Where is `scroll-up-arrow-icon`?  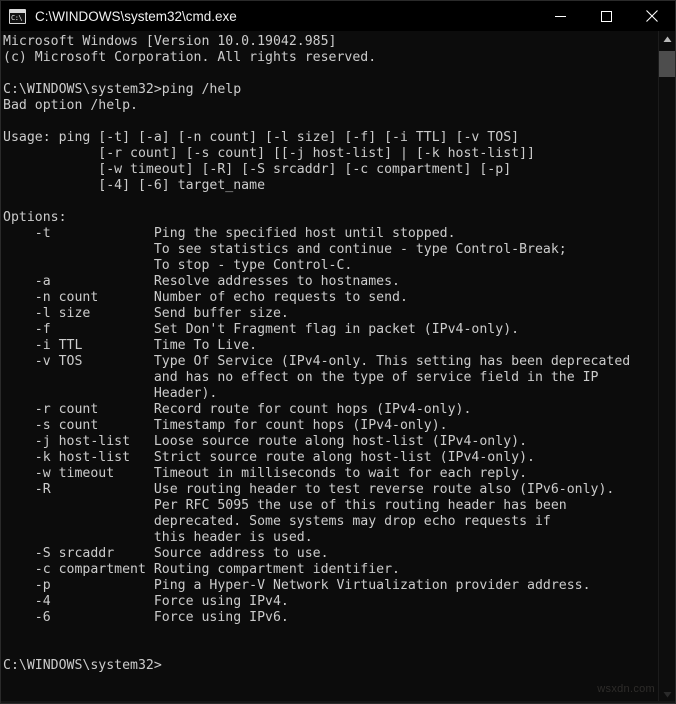 scroll-up-arrow-icon is located at coordinates (667, 39).